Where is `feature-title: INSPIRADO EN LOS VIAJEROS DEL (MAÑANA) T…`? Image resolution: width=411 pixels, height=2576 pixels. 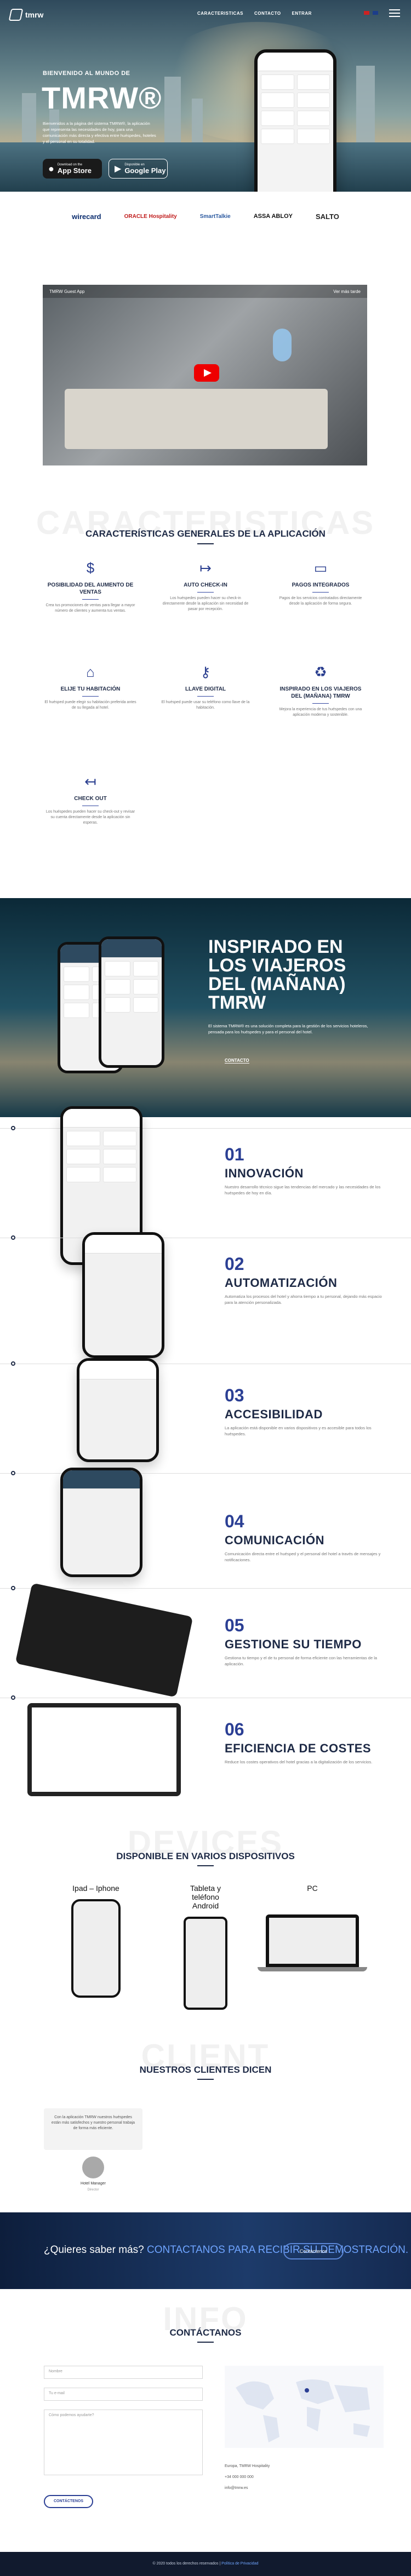 feature-title: INSPIRADO EN LOS VIAJEROS DEL (MAÑANA) T… is located at coordinates (321, 692).